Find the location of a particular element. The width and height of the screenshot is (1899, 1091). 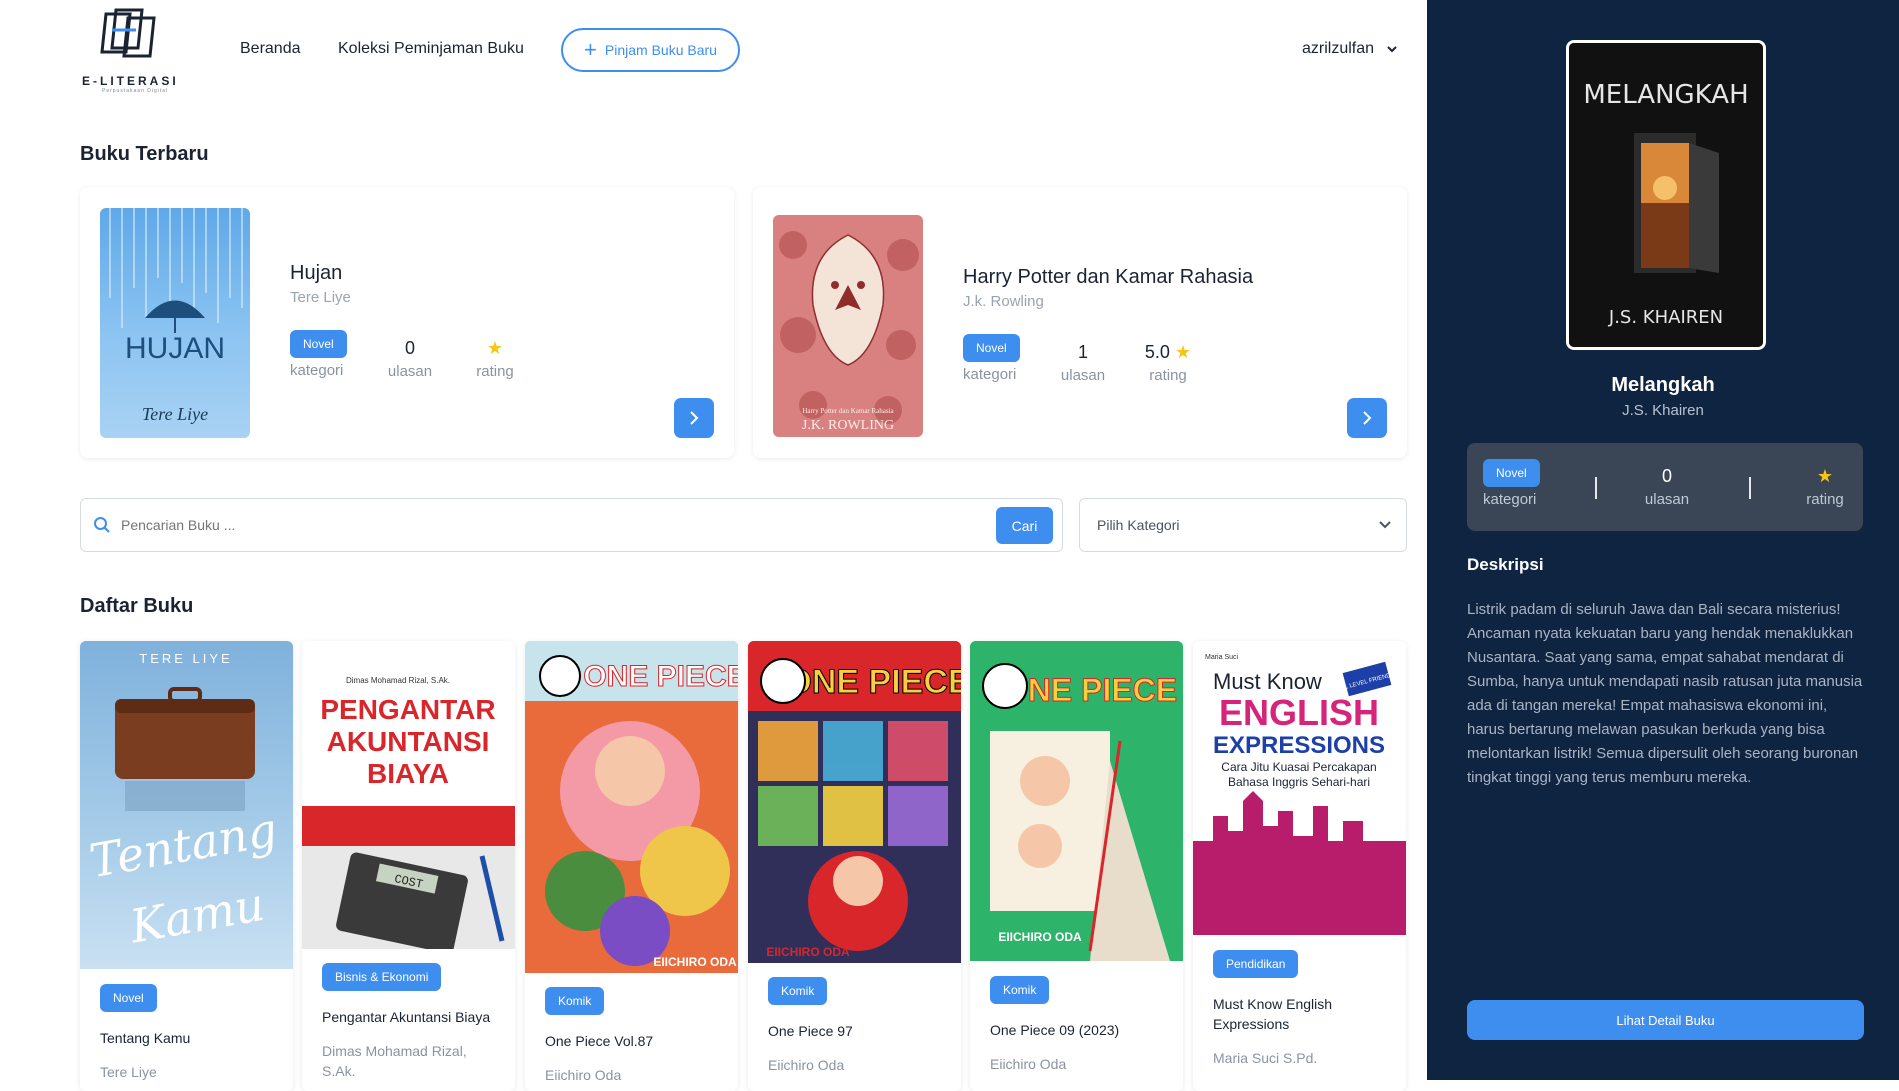

rating-stat: 5.0 ★ rating is located at coordinates (1168, 361).